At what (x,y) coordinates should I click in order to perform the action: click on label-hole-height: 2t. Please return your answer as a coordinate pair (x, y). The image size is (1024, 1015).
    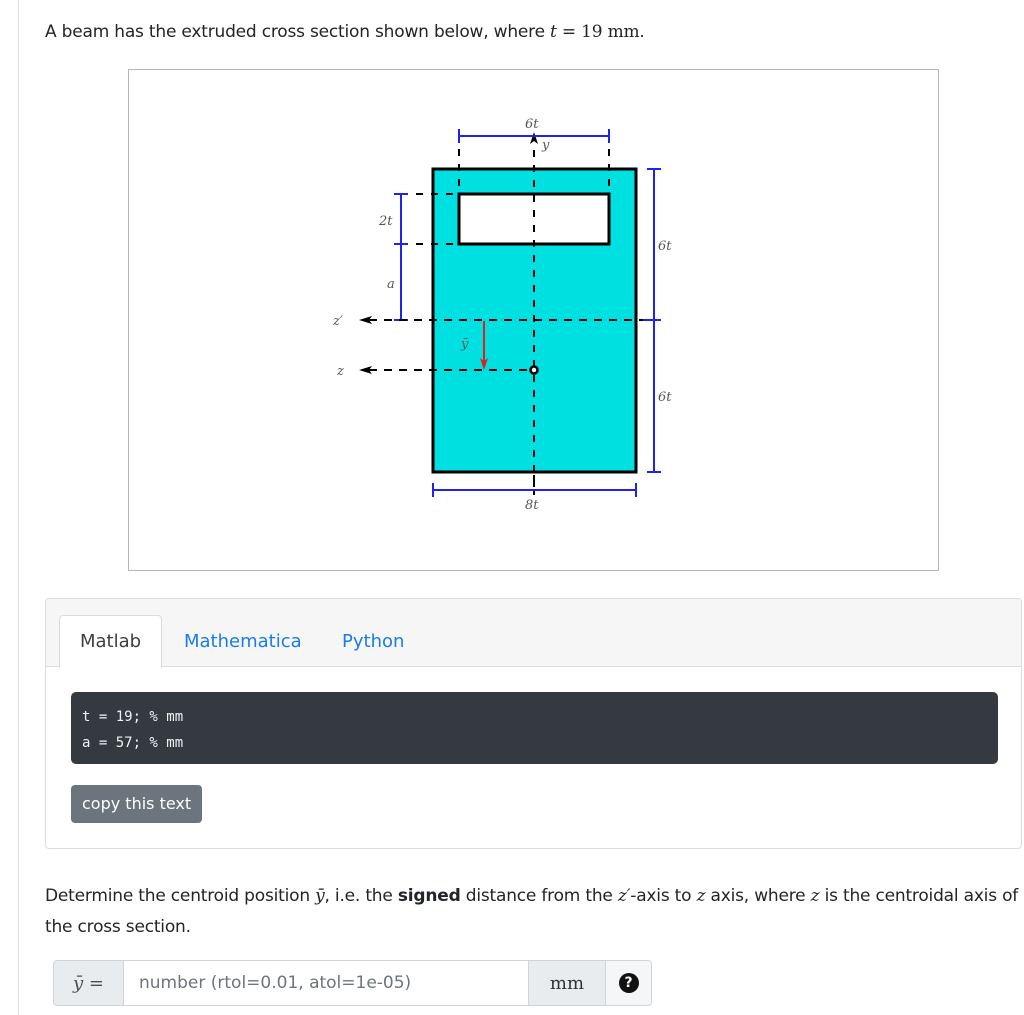
    Looking at the image, I should click on (385, 221).